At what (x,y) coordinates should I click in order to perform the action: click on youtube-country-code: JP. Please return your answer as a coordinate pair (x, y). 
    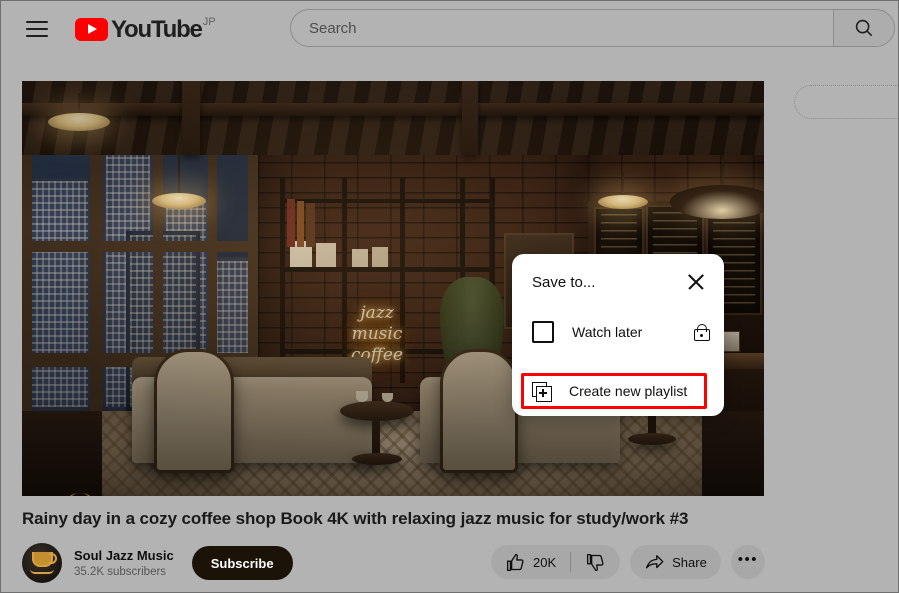
    Looking at the image, I should click on (209, 21).